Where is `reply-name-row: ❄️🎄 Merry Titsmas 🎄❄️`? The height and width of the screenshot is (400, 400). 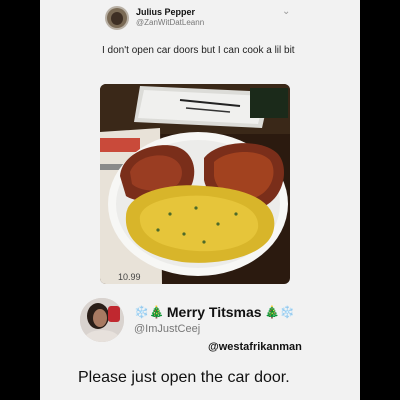 reply-name-row: ❄️🎄 Merry Titsmas 🎄❄️ is located at coordinates (214, 312).